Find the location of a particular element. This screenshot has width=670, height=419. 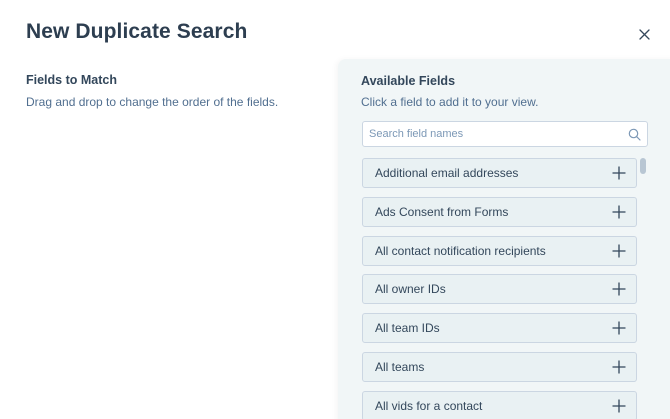

search-field-input is located at coordinates (498, 134).